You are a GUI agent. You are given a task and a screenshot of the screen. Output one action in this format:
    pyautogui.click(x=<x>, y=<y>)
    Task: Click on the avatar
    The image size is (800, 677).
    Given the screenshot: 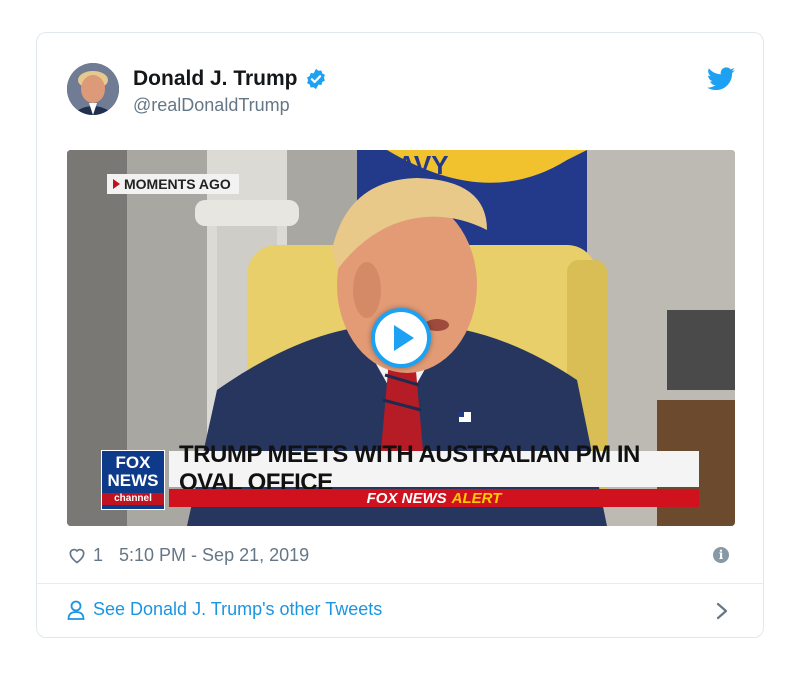 What is the action you would take?
    pyautogui.click(x=93, y=89)
    